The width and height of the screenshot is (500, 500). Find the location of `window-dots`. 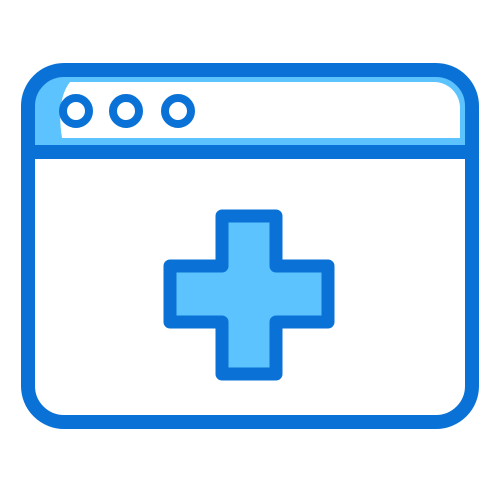

window-dots is located at coordinates (127, 111).